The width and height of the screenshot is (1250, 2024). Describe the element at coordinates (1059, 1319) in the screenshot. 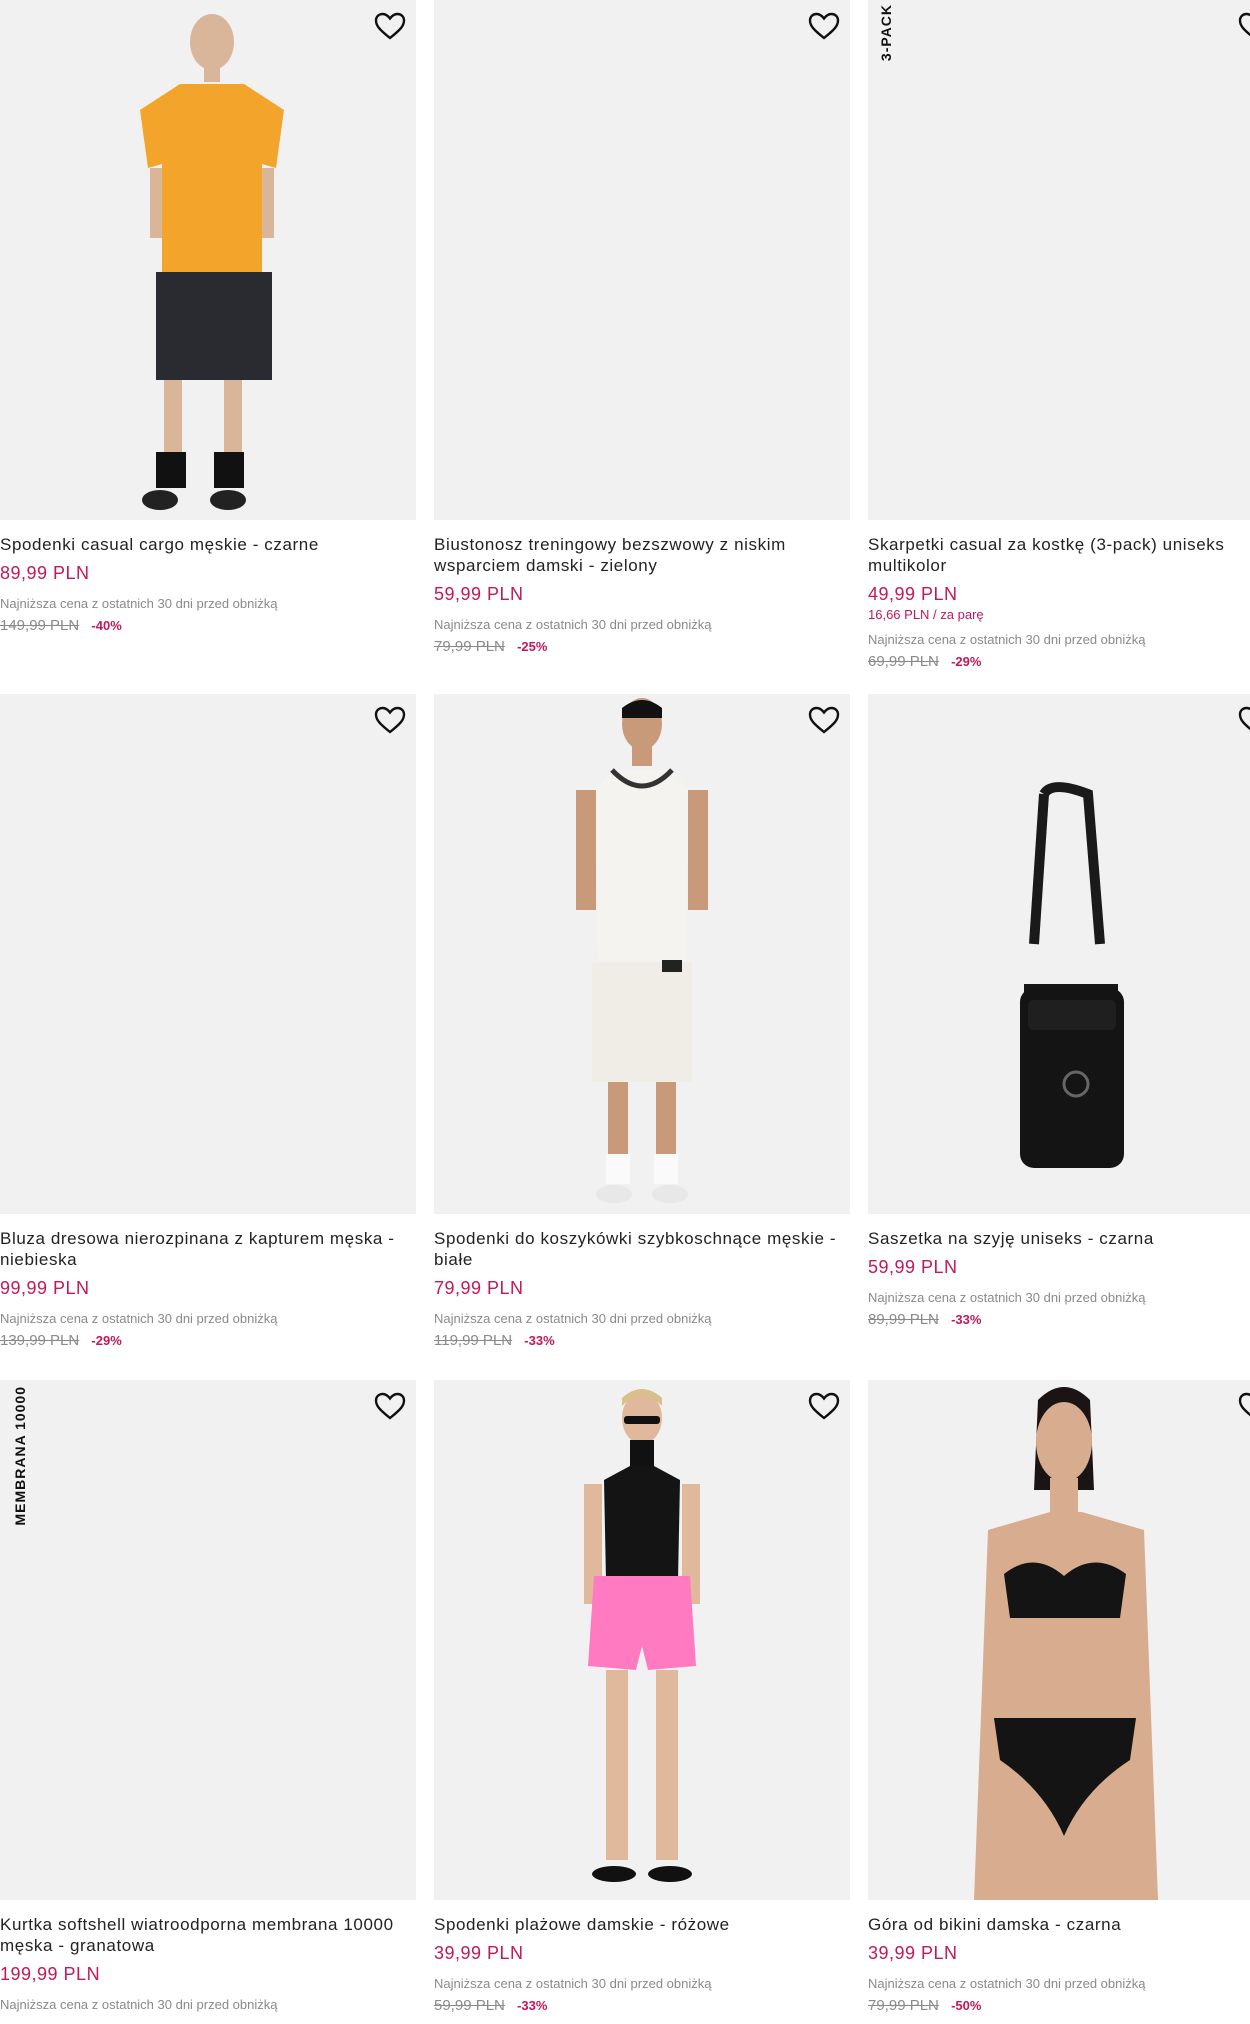

I see `old-price-row: 89,99 PLN -33%` at that location.